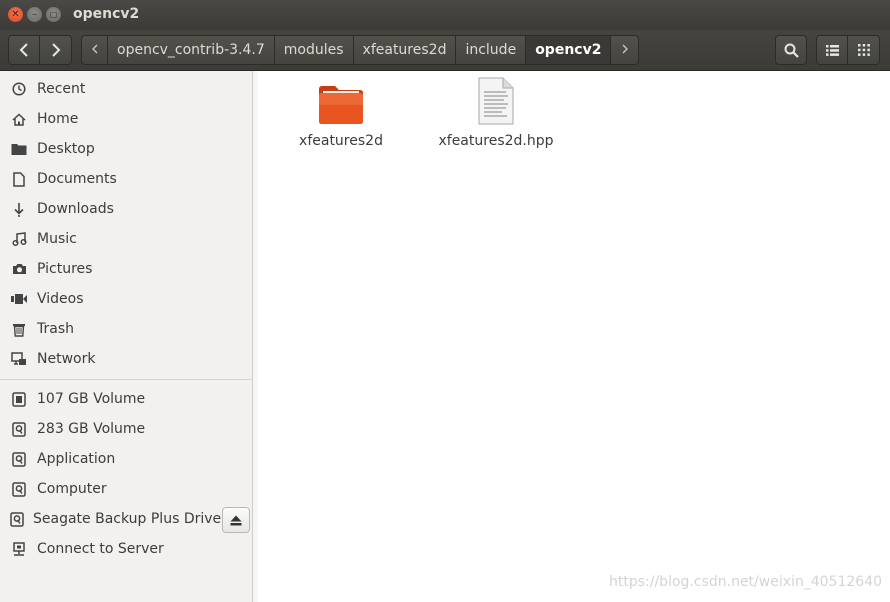 This screenshot has width=890, height=602. What do you see at coordinates (91, 399) in the screenshot?
I see `sidebar-item-label: 107 GB Volume` at bounding box center [91, 399].